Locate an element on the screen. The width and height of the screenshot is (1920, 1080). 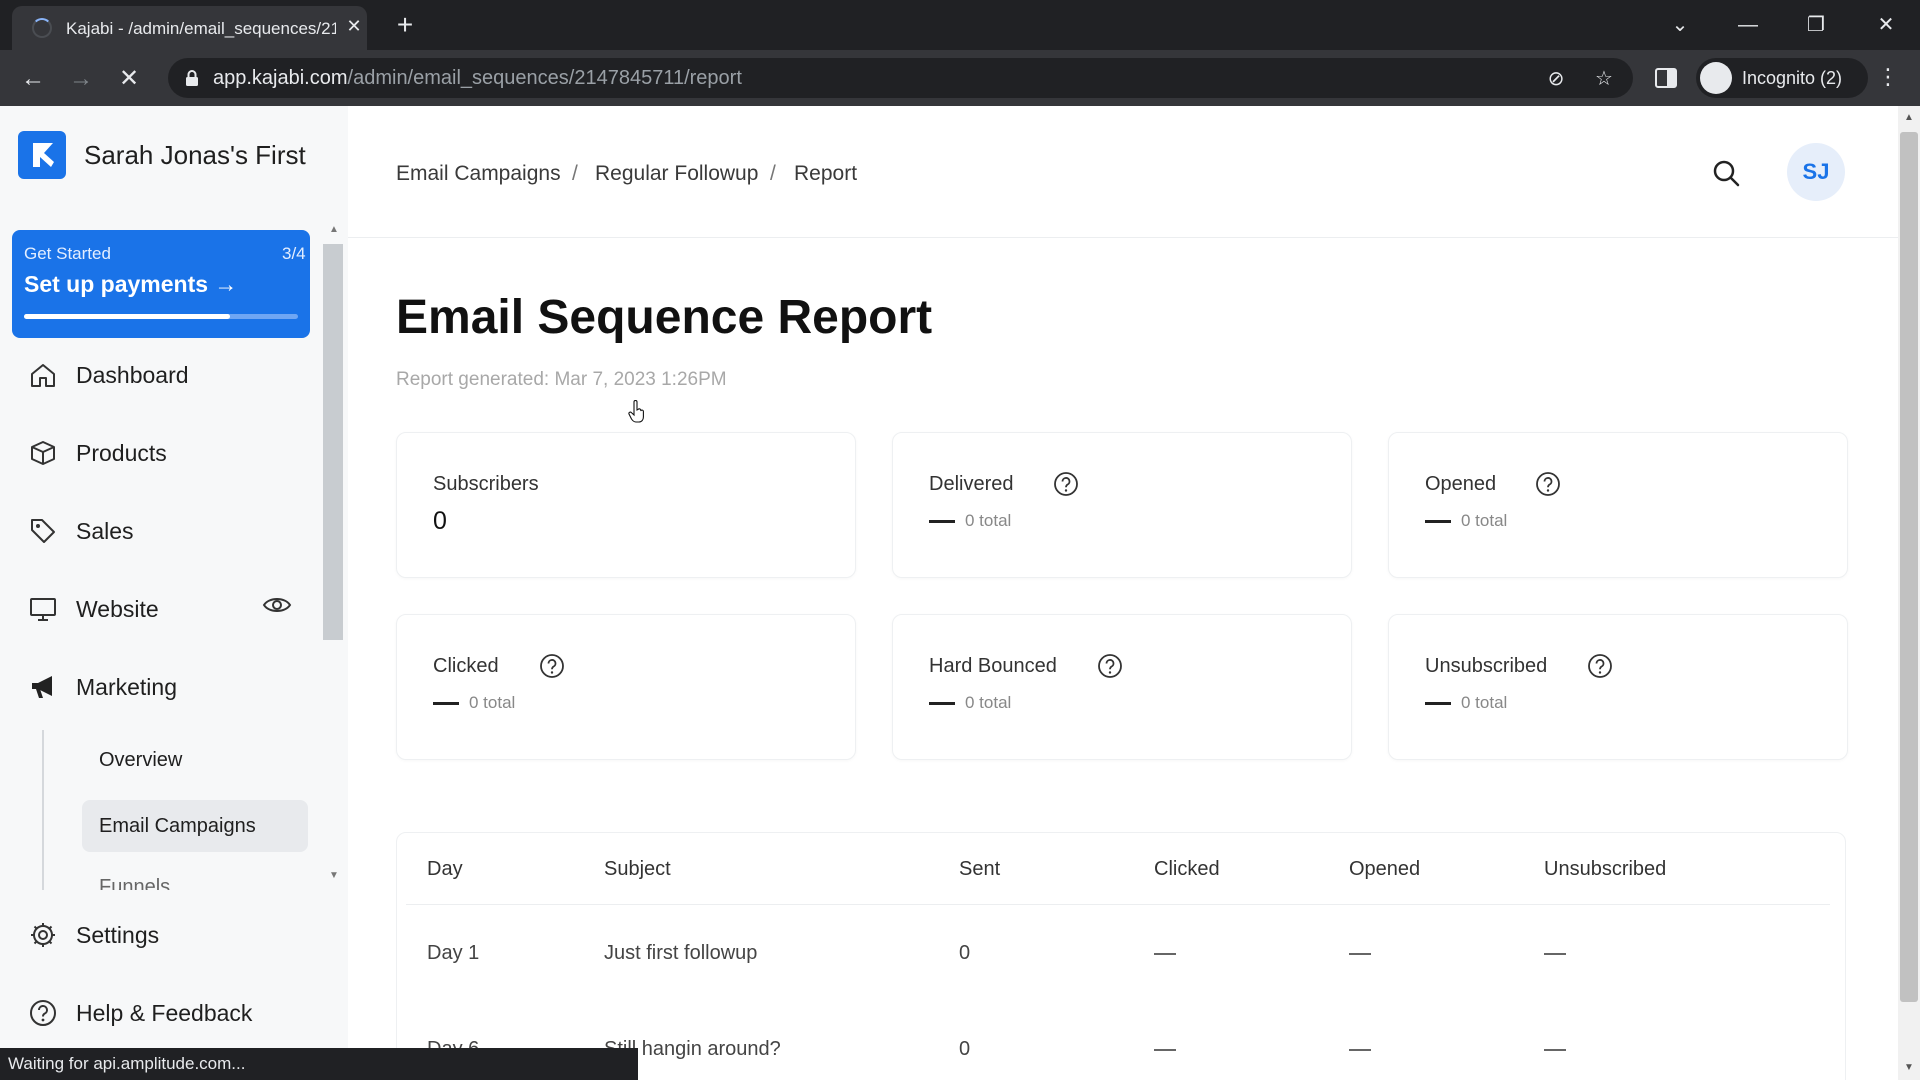
site-name: Sarah Jonas's First is located at coordinates (195, 155).